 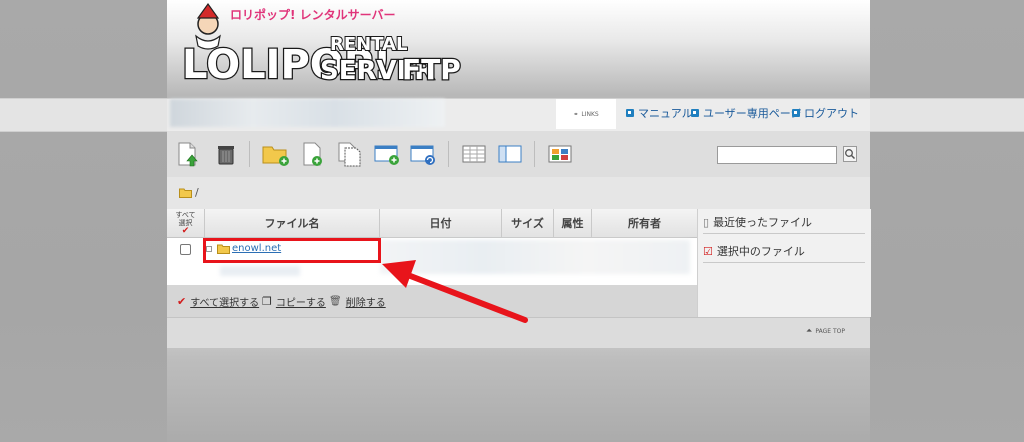 What do you see at coordinates (586, 114) in the screenshot?
I see `links-tab: ⚭ LINKS` at bounding box center [586, 114].